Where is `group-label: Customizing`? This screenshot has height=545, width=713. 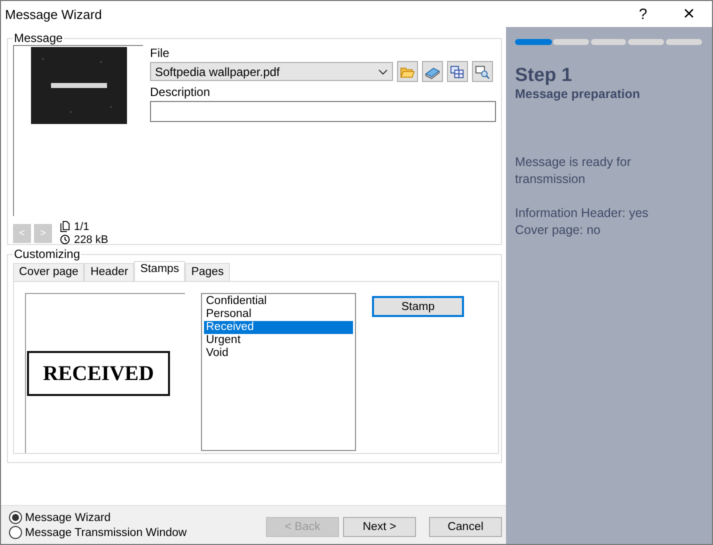 group-label: Customizing is located at coordinates (47, 254).